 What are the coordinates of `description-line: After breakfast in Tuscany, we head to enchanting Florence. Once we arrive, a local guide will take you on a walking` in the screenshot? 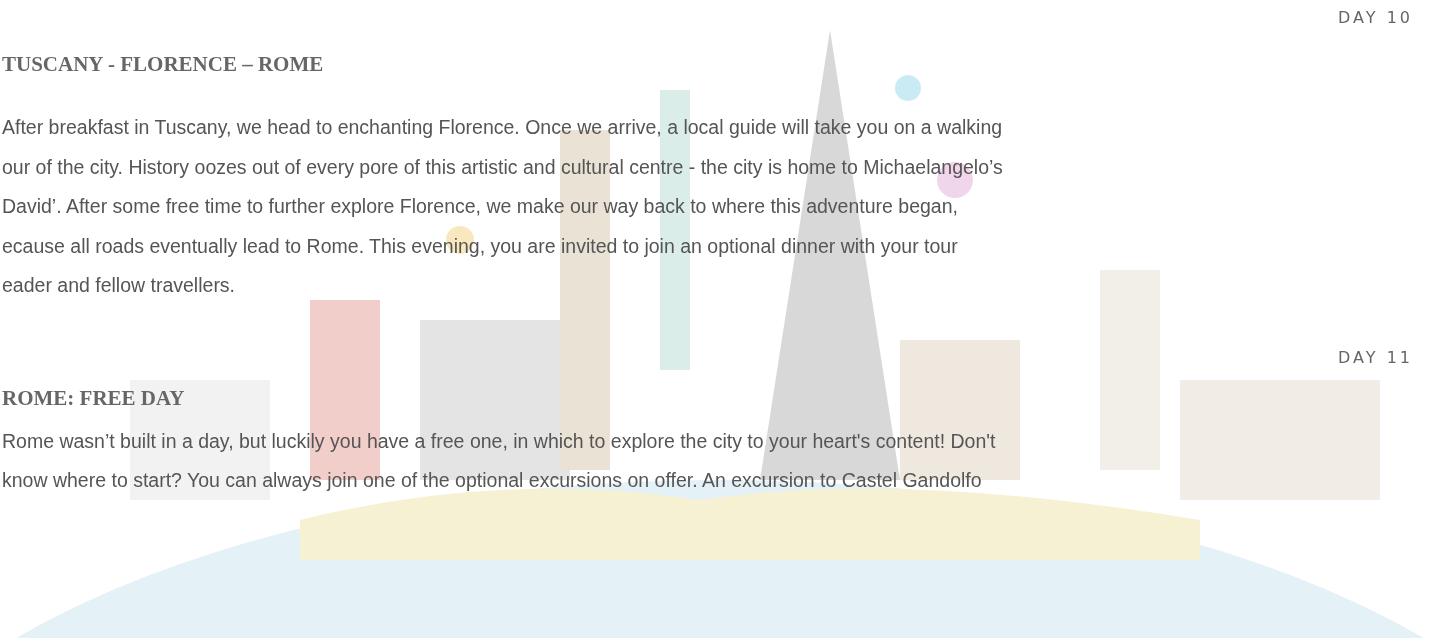 It's located at (503, 127).